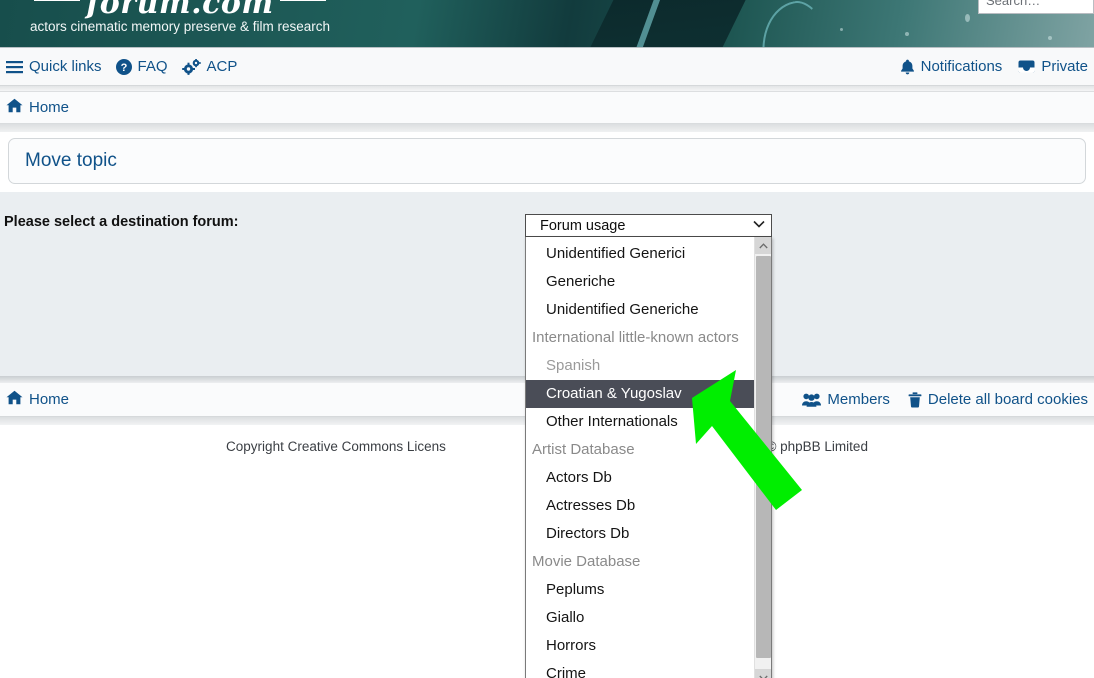 This screenshot has width=1094, height=678. I want to click on private-messages-link: Private, so click(1053, 66).